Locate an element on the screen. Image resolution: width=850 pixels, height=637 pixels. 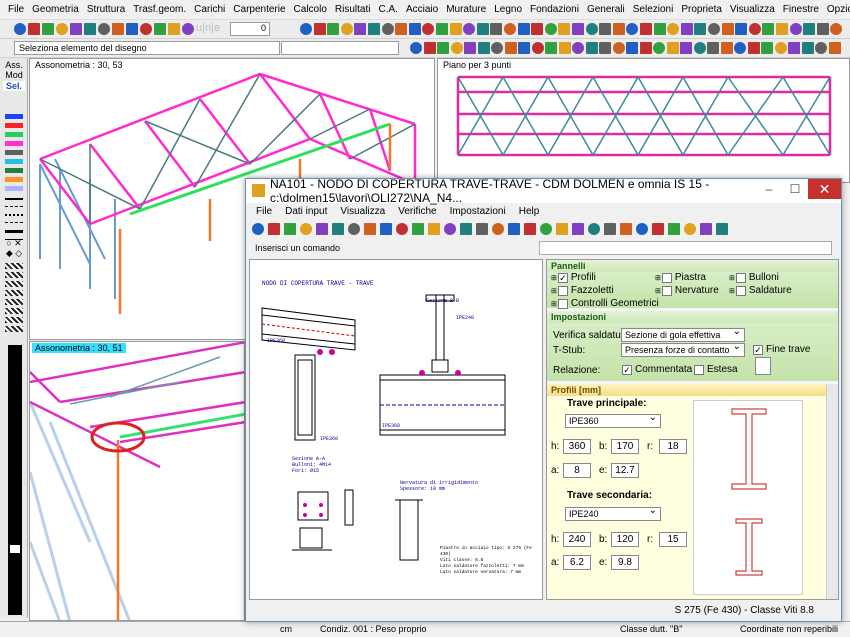
sel-button: Sel. is located at coordinates (14, 86).